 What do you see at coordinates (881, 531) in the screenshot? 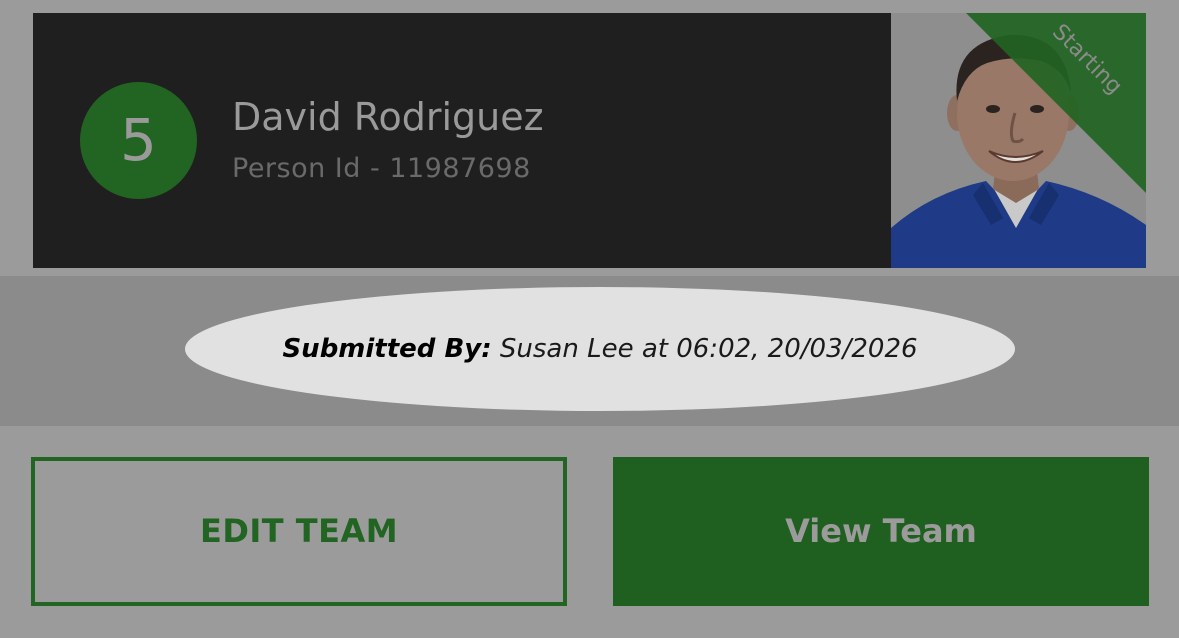
I see `view-team-button: View Team` at bounding box center [881, 531].